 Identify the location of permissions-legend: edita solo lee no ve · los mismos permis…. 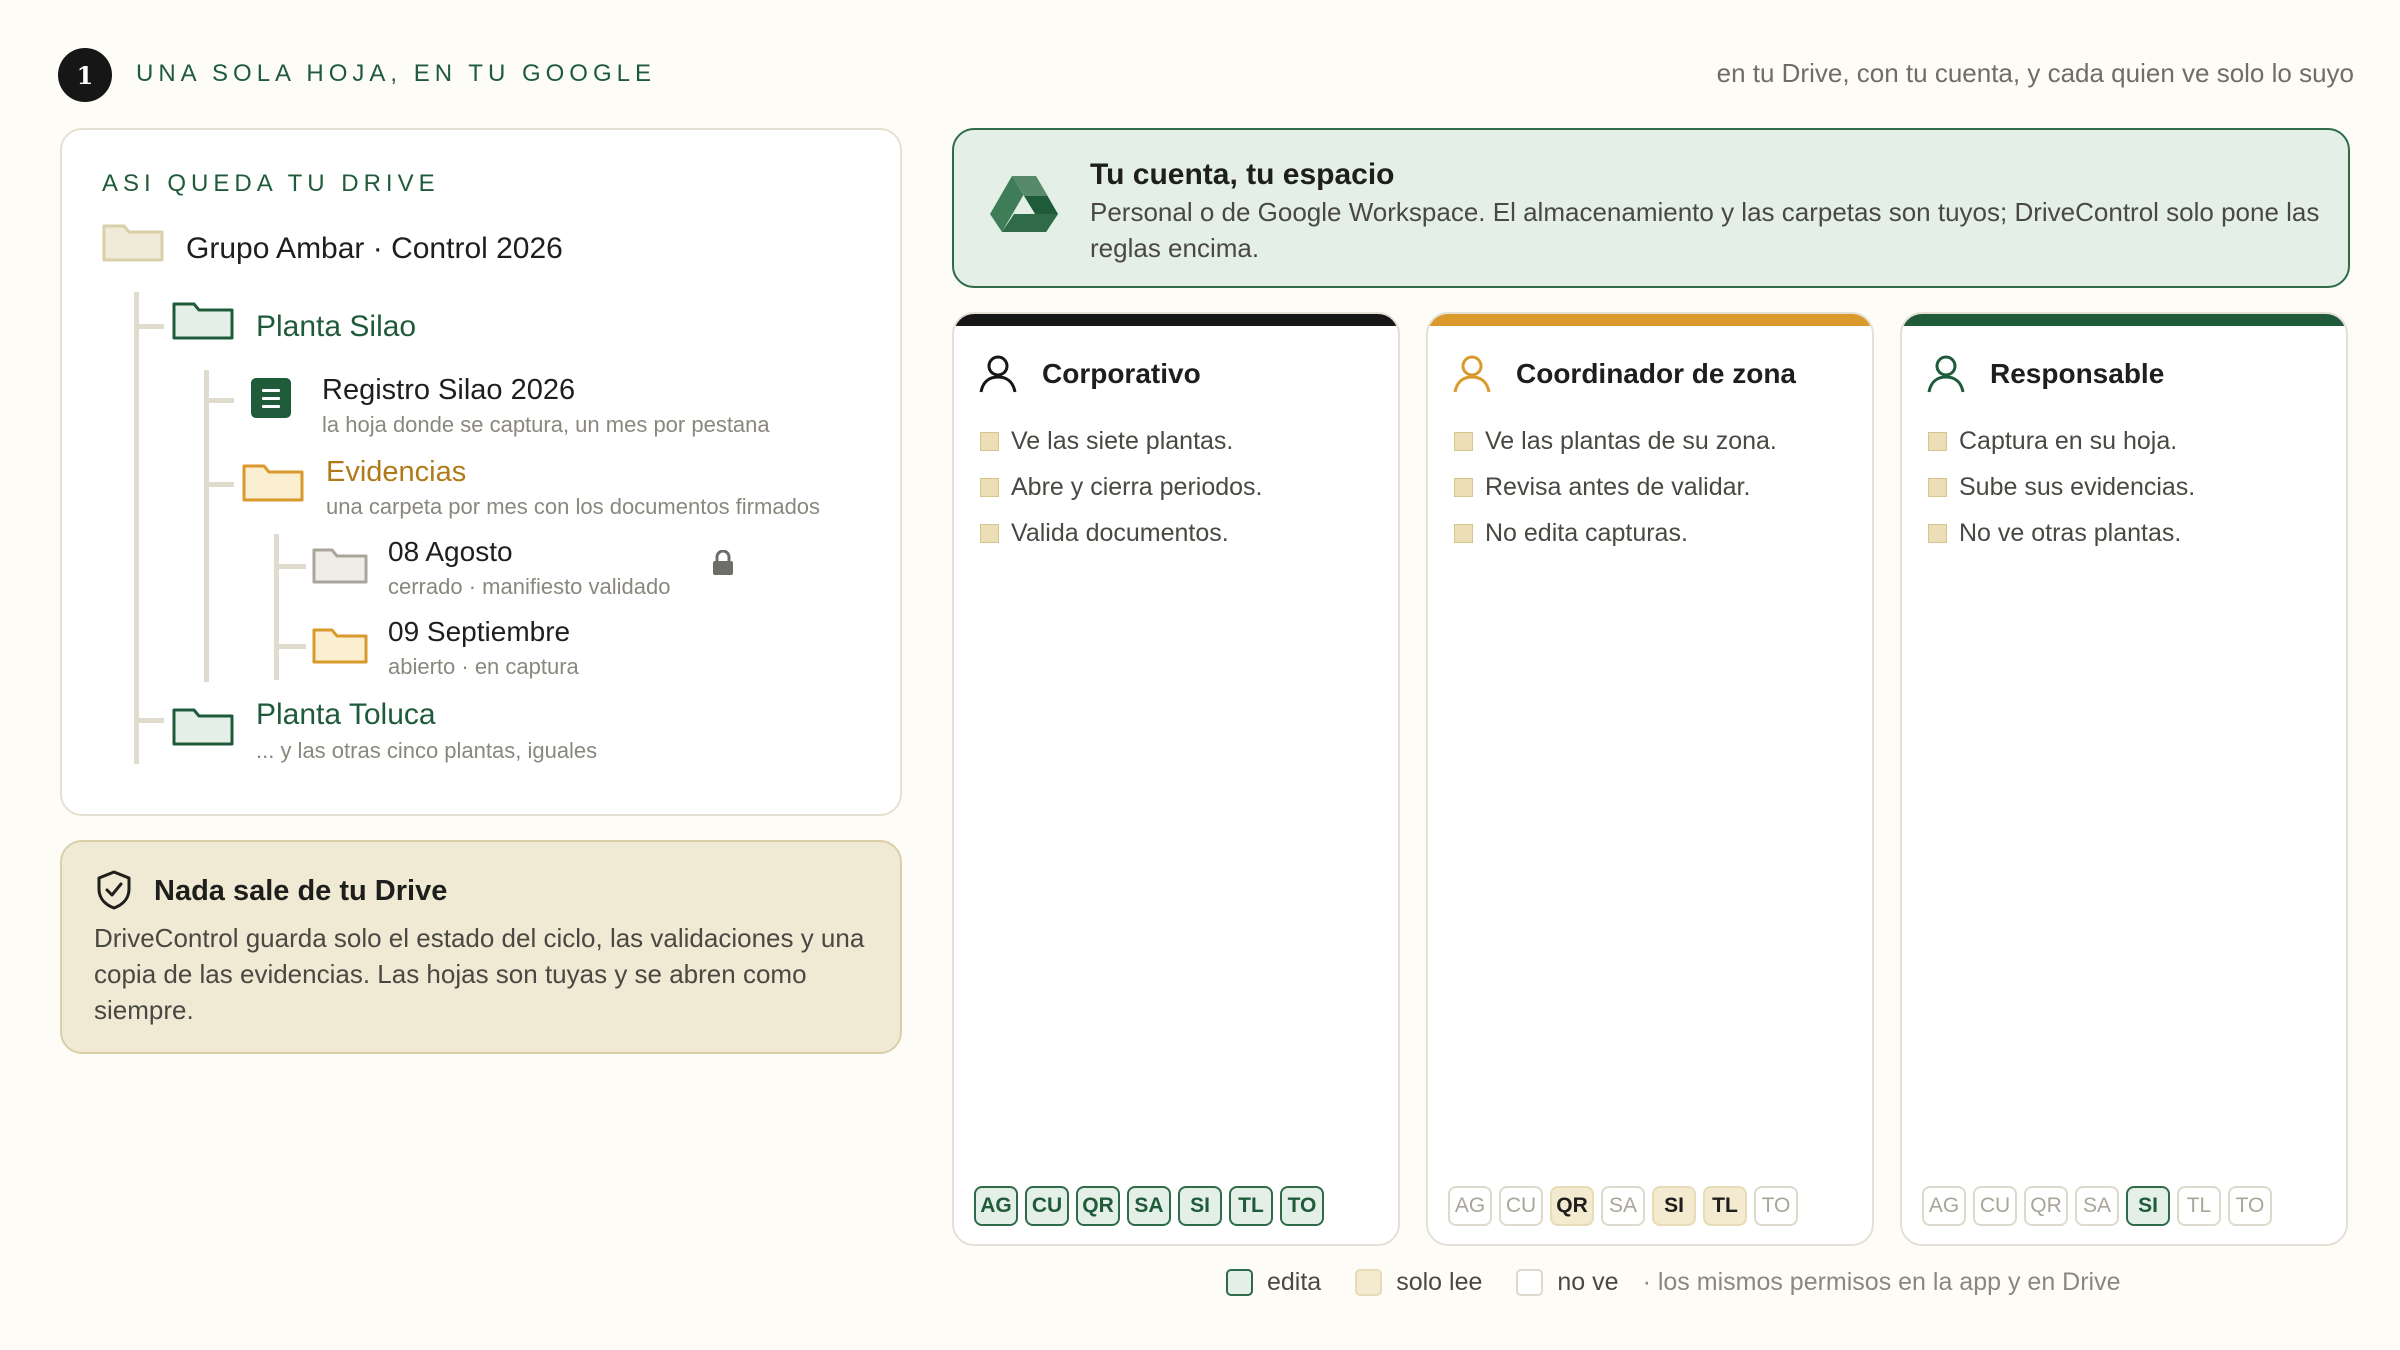
(1673, 1282).